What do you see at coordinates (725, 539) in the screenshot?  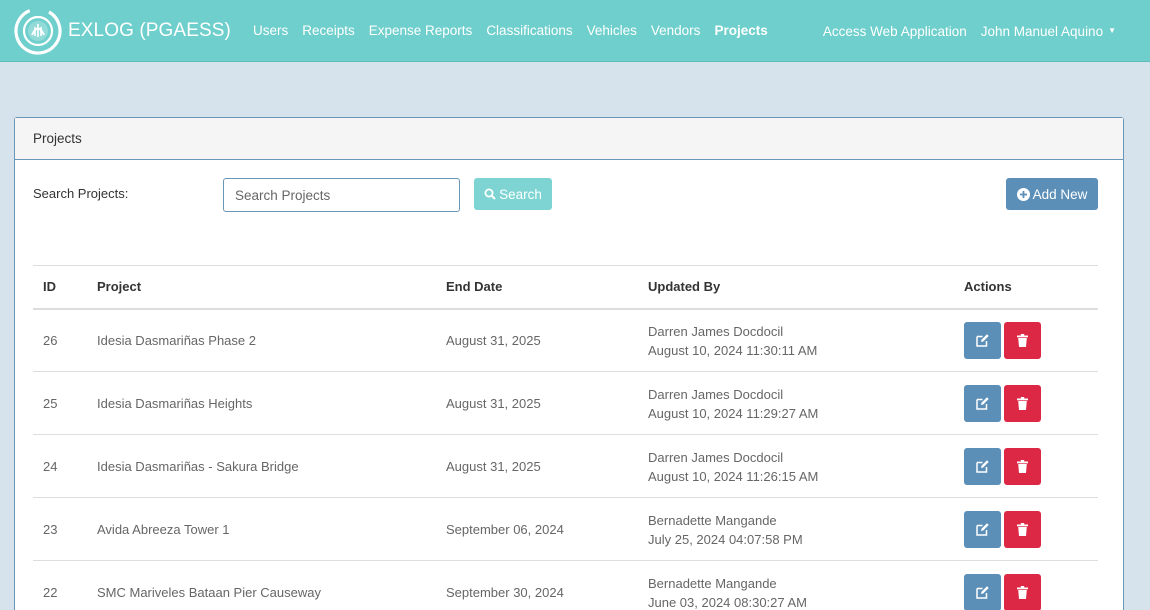 I see `updated-at: July 25, 2024 04:07:58 PM` at bounding box center [725, 539].